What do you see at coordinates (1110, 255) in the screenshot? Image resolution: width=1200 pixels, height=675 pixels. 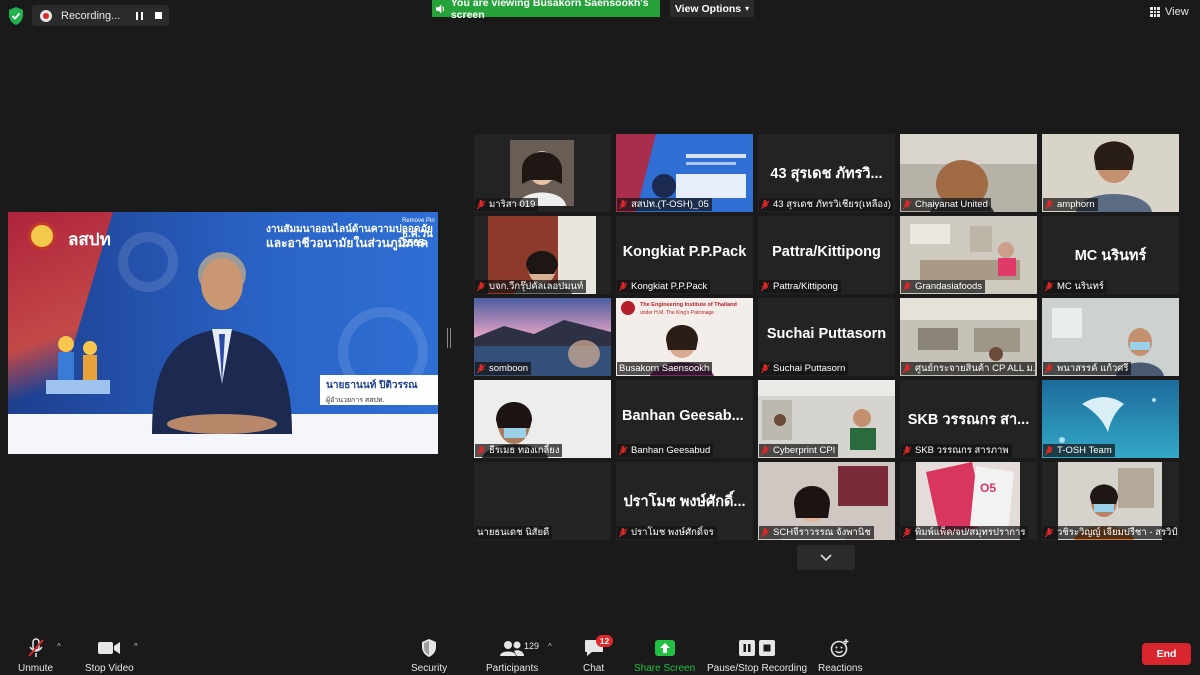 I see `participant-tile: MC นรินทร์ MC นรินทร์` at bounding box center [1110, 255].